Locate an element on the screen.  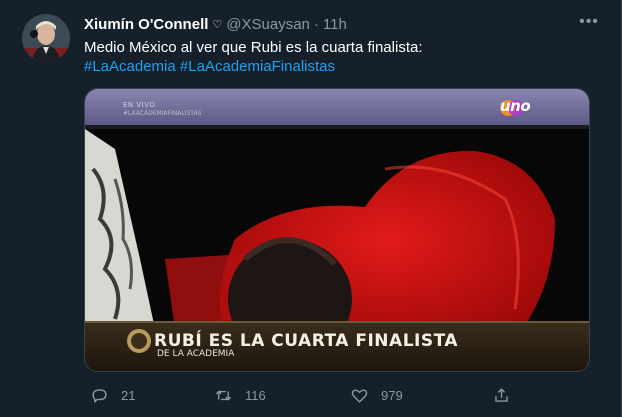
live-hashtag: #LAACADEMIAFINALISTAS is located at coordinates (162, 113).